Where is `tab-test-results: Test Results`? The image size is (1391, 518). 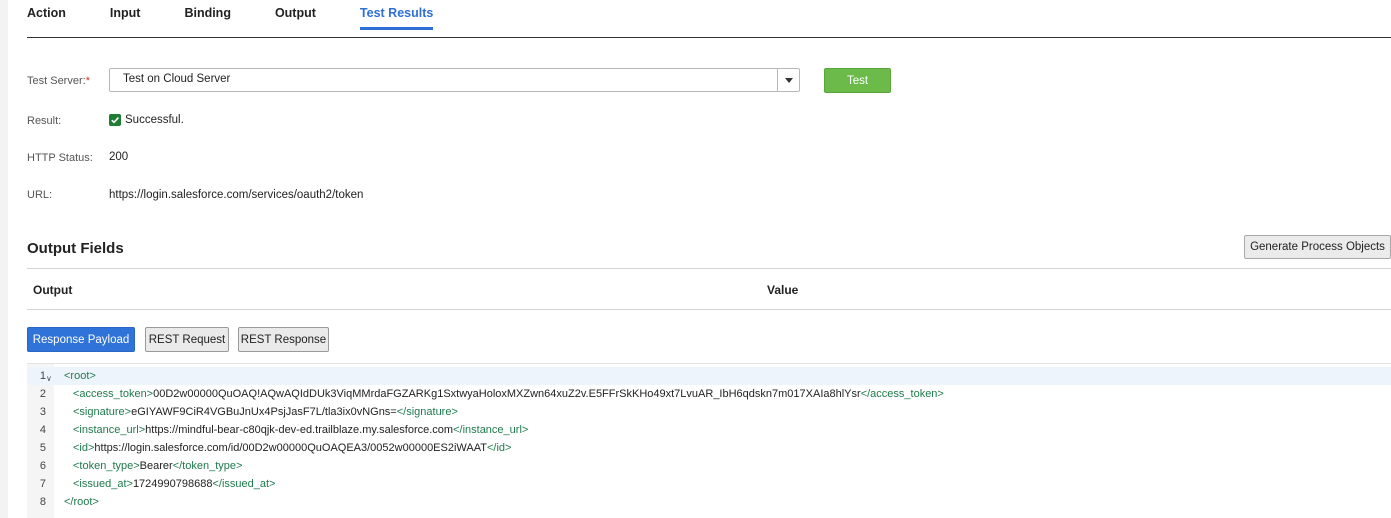
tab-test-results: Test Results is located at coordinates (396, 15).